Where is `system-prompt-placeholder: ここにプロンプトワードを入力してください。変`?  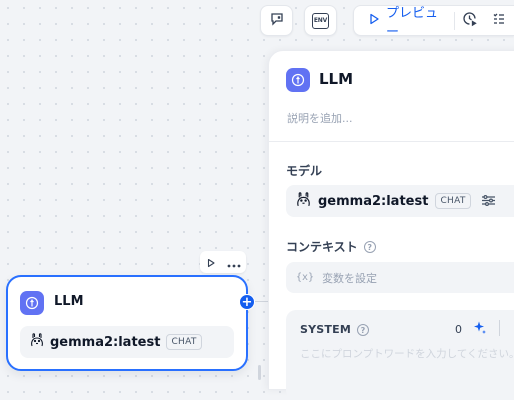 system-prompt-placeholder: ここにプロンプトワードを入力してください。変 is located at coordinates (407, 354).